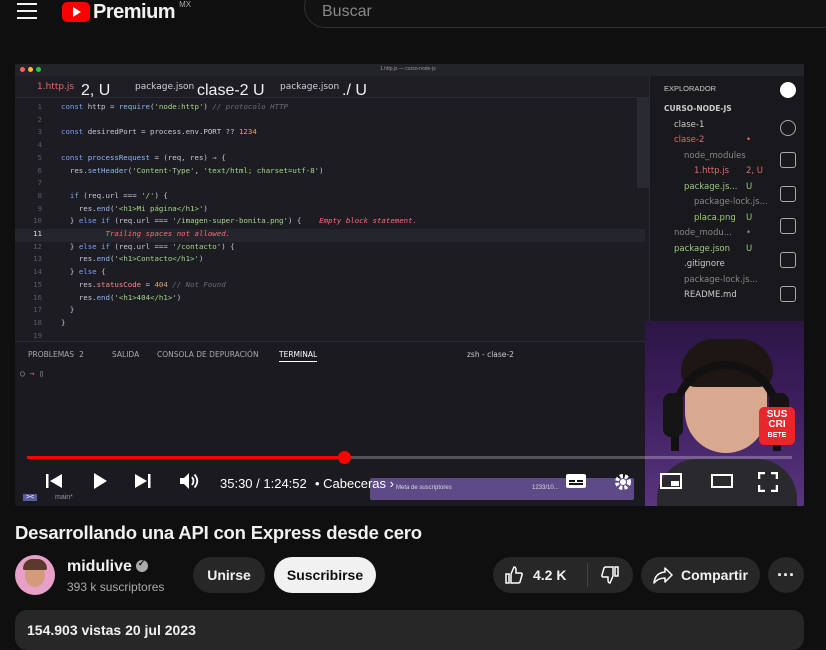 This screenshot has width=826, height=650. Describe the element at coordinates (409, 457) in the screenshot. I see `progress-bar` at that location.